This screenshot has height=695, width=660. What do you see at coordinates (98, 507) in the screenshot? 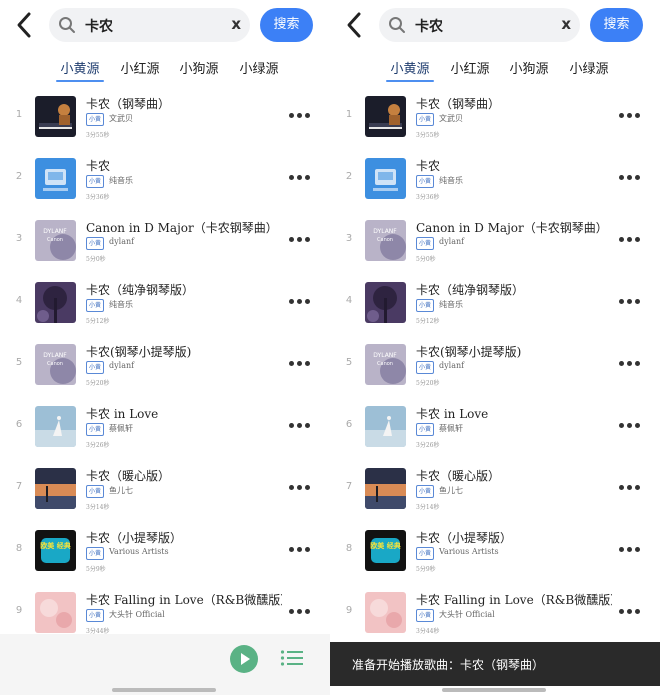
I see `song-duration: 3分14秒` at bounding box center [98, 507].